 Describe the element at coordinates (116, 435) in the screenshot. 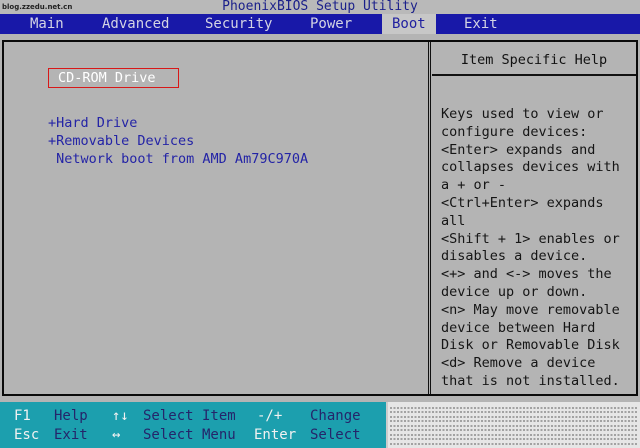

I see `leftright-arrows-icon: ↔` at that location.